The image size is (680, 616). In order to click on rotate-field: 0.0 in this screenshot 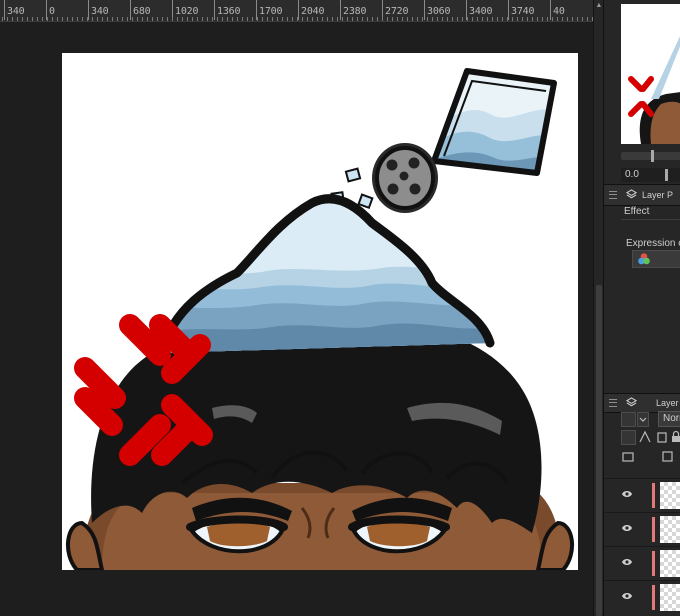, I will do `click(650, 175)`.